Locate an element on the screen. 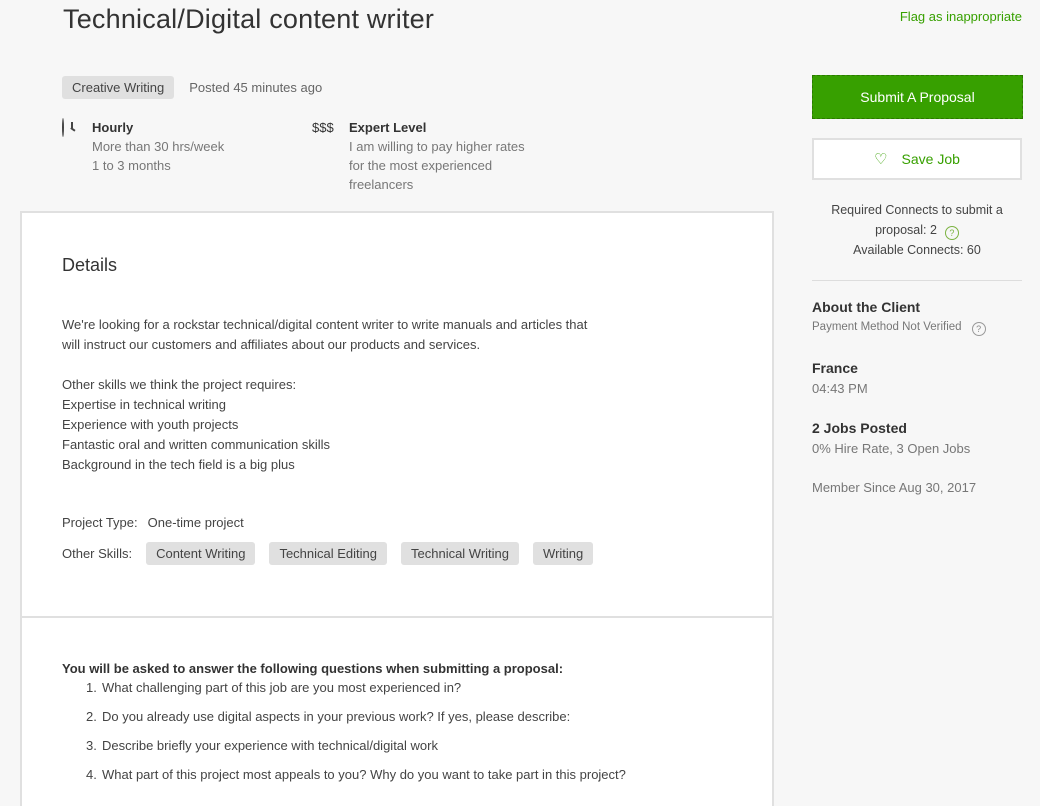 Image resolution: width=1040 pixels, height=806 pixels. client-jobs-posted: 2 Jobs Posted is located at coordinates (859, 428).